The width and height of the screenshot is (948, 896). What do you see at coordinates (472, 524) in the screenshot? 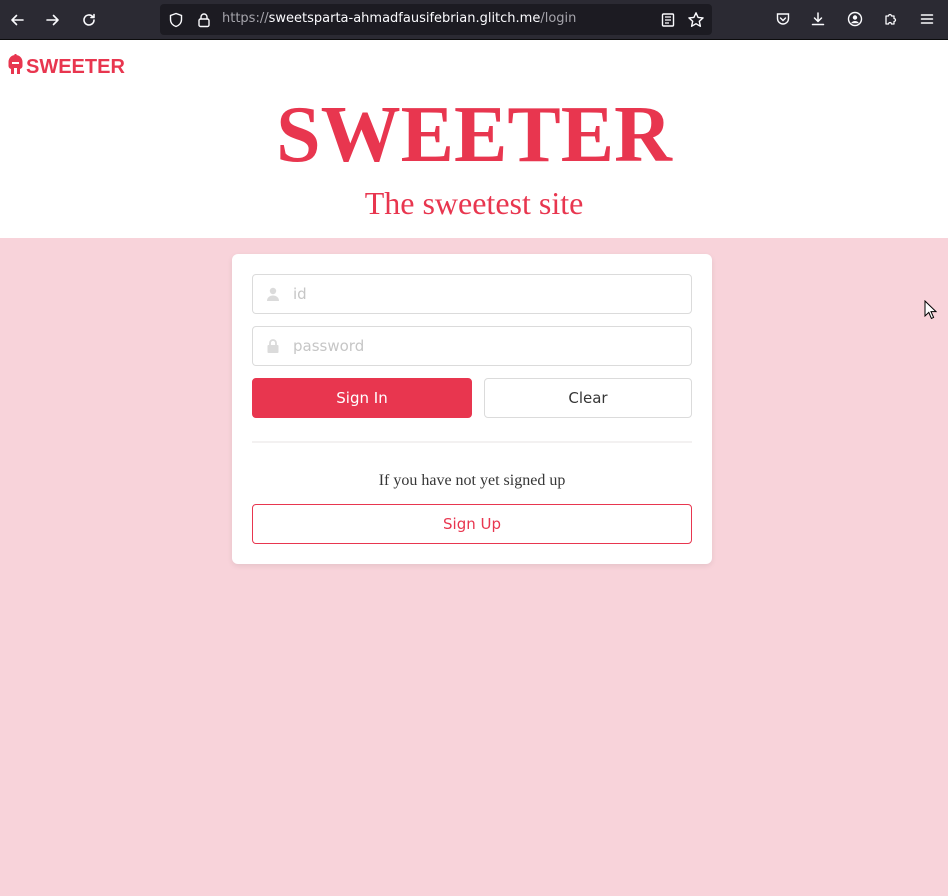
I see `sign-up-button: Sign Up` at bounding box center [472, 524].